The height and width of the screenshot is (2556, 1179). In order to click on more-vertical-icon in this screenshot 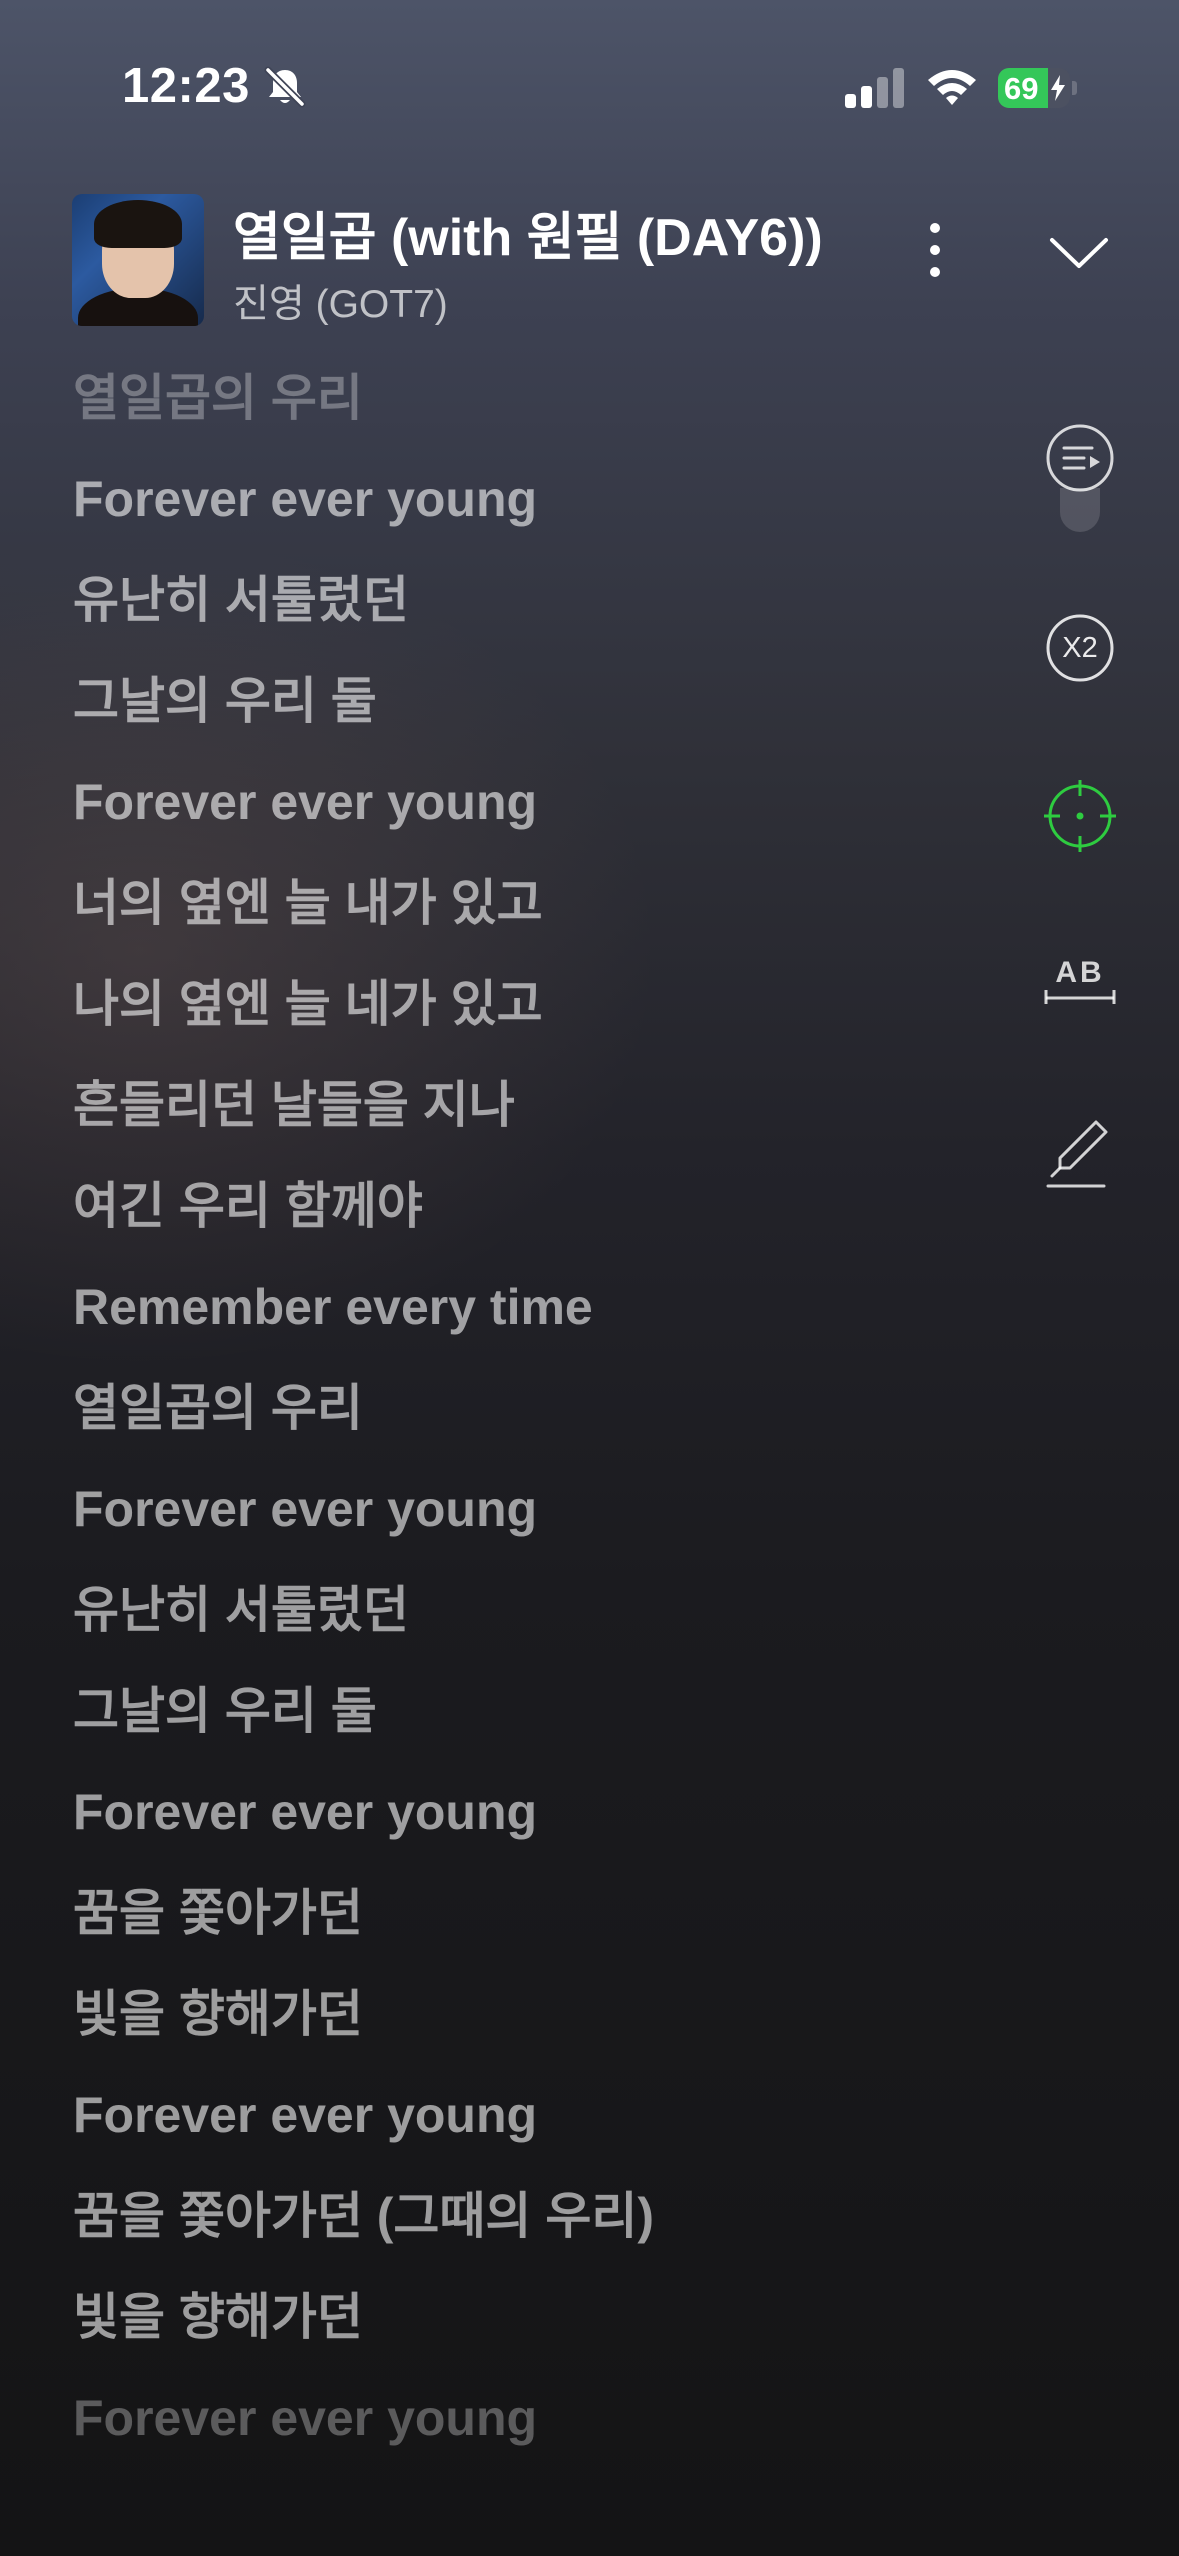, I will do `click(935, 250)`.